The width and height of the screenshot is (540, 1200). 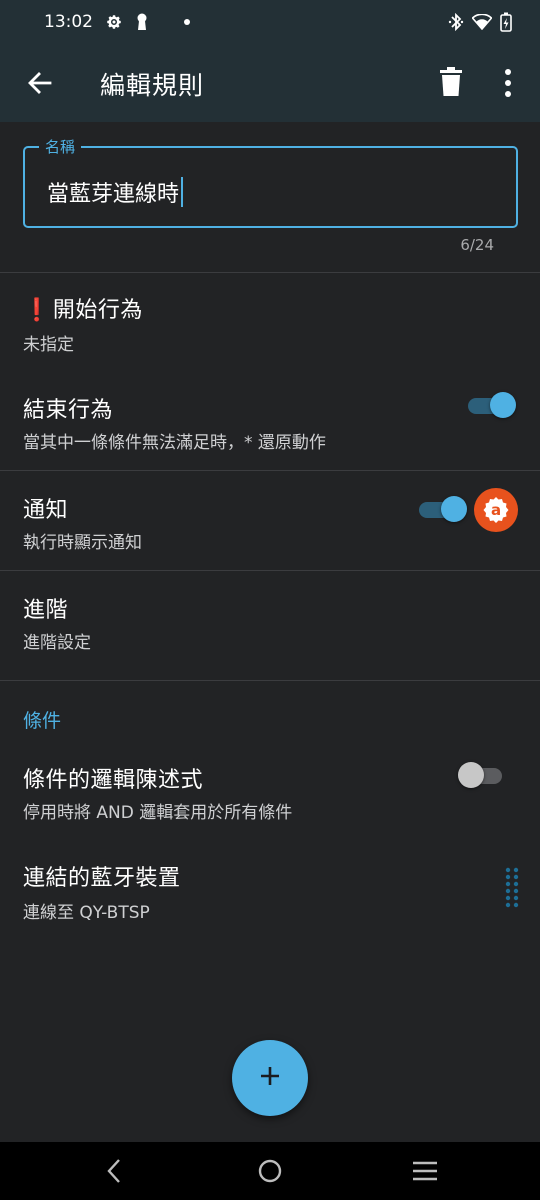 What do you see at coordinates (174, 443) in the screenshot?
I see `row-end-action-subtitle: 當其中一條條件無法滿足時，* 還原動作` at bounding box center [174, 443].